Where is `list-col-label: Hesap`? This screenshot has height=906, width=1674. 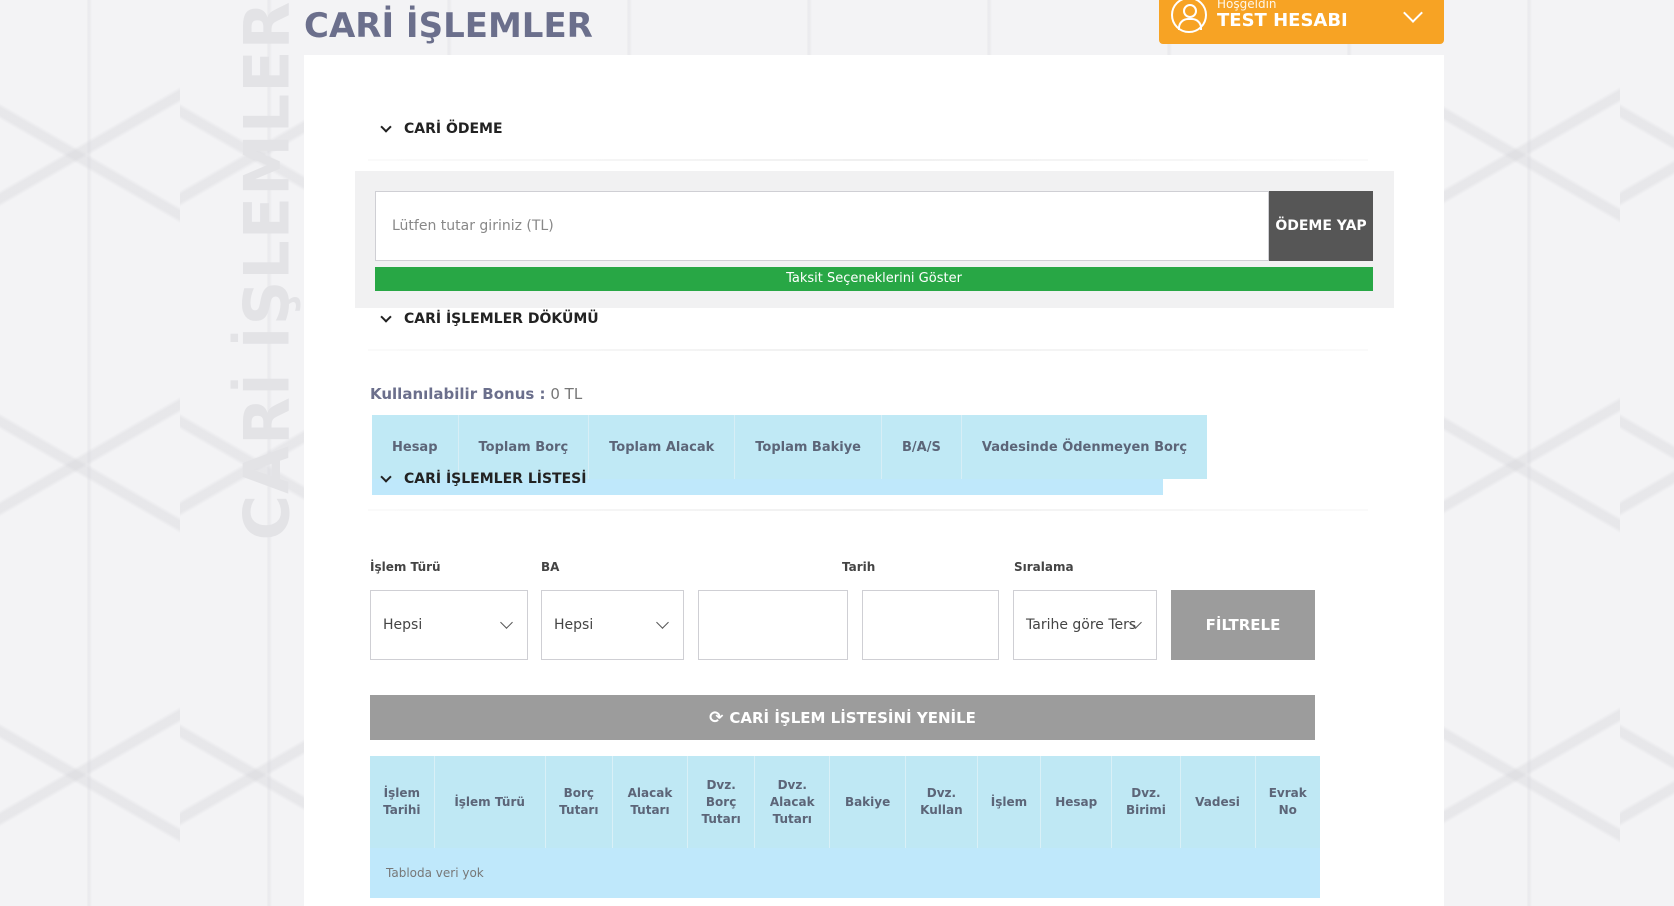
list-col-label: Hesap is located at coordinates (1076, 801).